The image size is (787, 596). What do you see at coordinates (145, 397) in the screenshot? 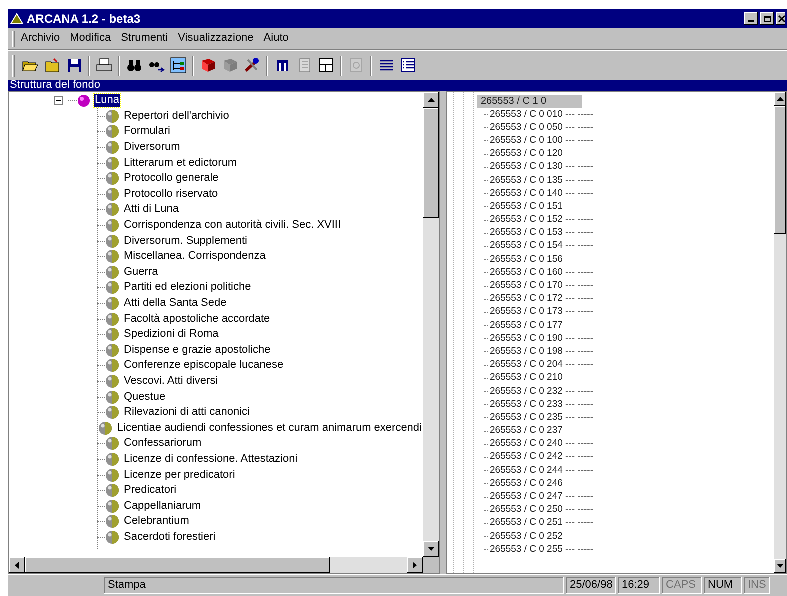
I see `tree-item: Questue` at bounding box center [145, 397].